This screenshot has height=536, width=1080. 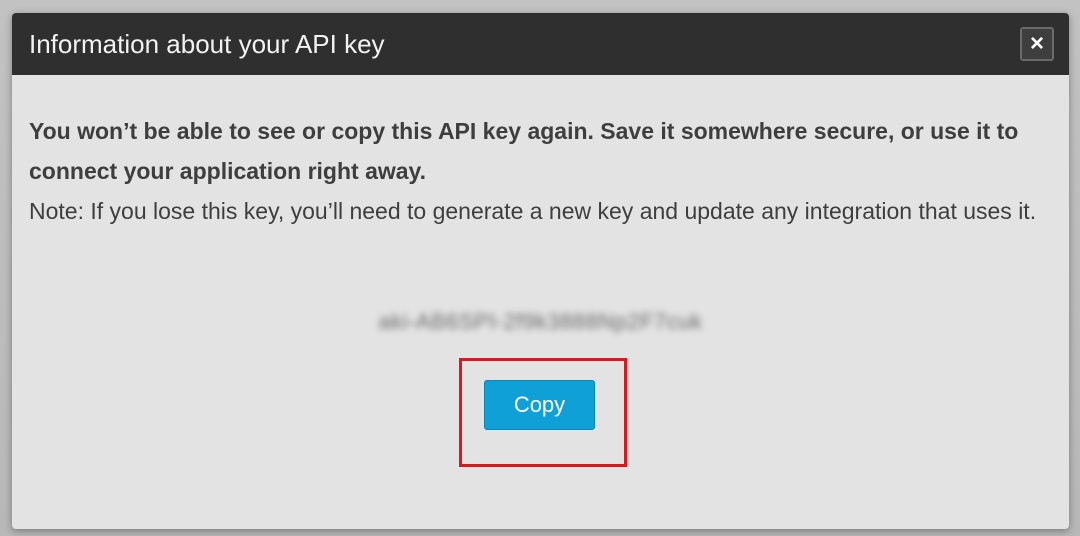 What do you see at coordinates (590, 532) in the screenshot?
I see `obscured-page-text` at bounding box center [590, 532].